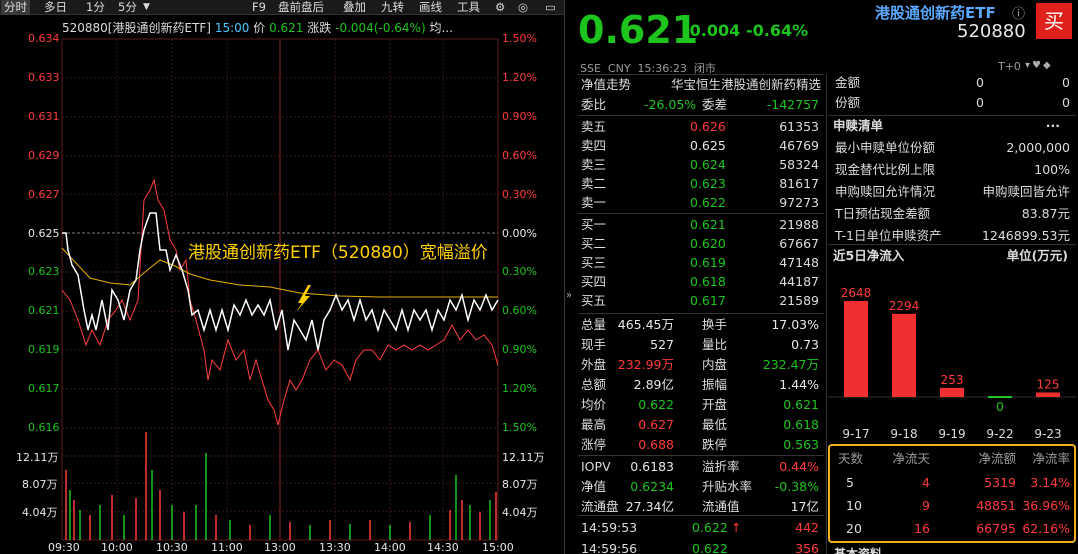 The width and height of the screenshot is (1078, 554). Describe the element at coordinates (903, 434) in the screenshot. I see `bar-category-label: 9-18` at that location.